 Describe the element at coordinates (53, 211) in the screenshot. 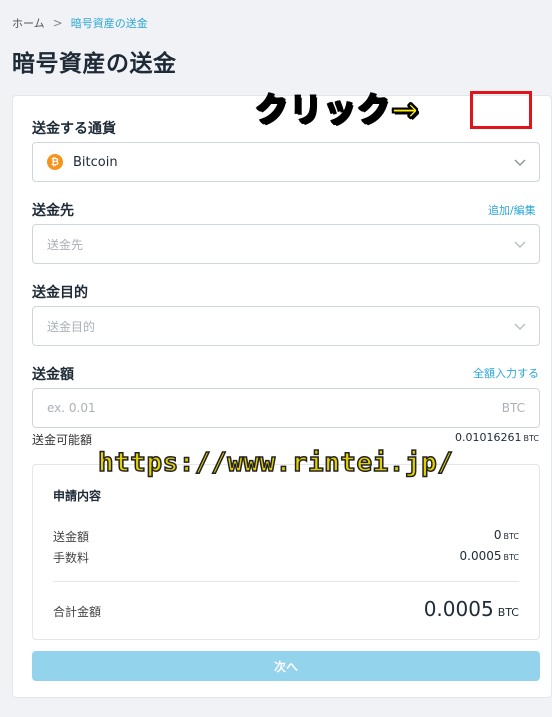

I see `destination-label: 送金先` at that location.